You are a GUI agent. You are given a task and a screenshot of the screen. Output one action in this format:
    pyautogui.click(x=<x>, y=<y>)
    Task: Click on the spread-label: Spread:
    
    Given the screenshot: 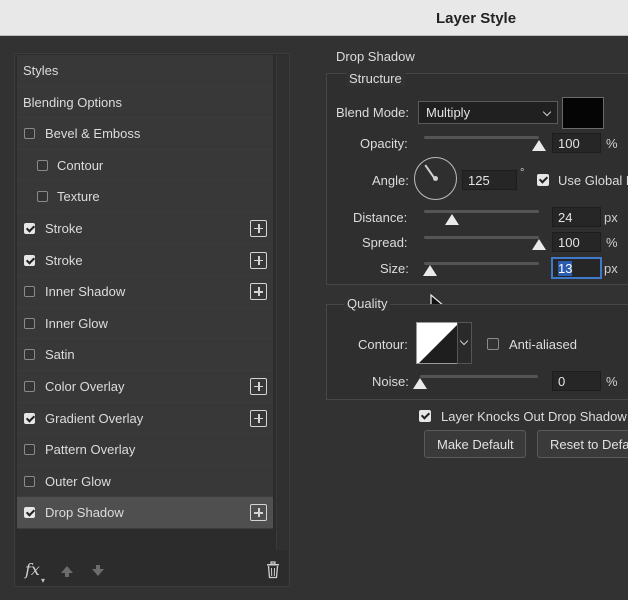 What is the action you would take?
    pyautogui.click(x=385, y=242)
    